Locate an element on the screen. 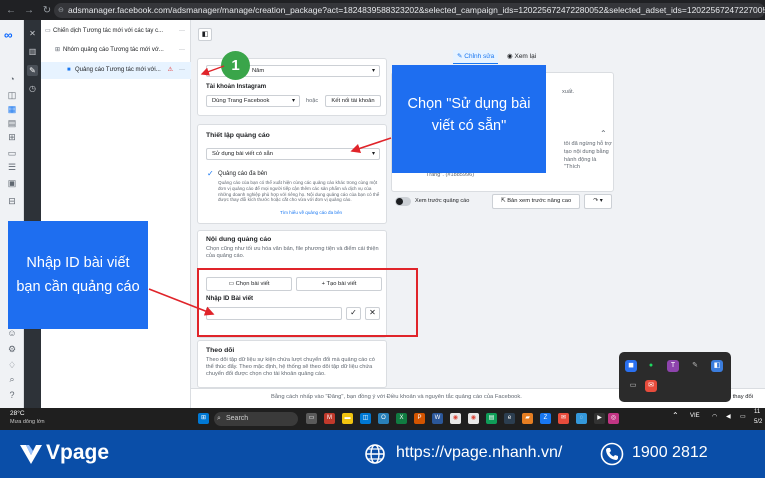 The image size is (765, 478). teams-icon: T is located at coordinates (673, 366).